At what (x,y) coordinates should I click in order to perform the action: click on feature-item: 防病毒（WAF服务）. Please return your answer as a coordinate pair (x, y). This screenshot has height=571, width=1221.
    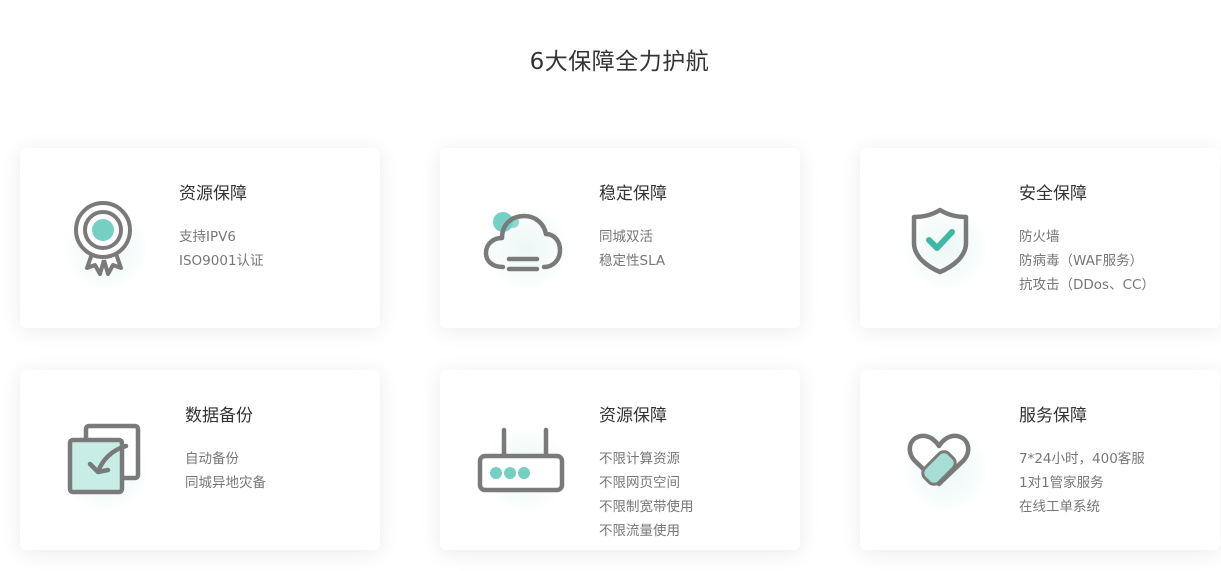
    Looking at the image, I should click on (1081, 261).